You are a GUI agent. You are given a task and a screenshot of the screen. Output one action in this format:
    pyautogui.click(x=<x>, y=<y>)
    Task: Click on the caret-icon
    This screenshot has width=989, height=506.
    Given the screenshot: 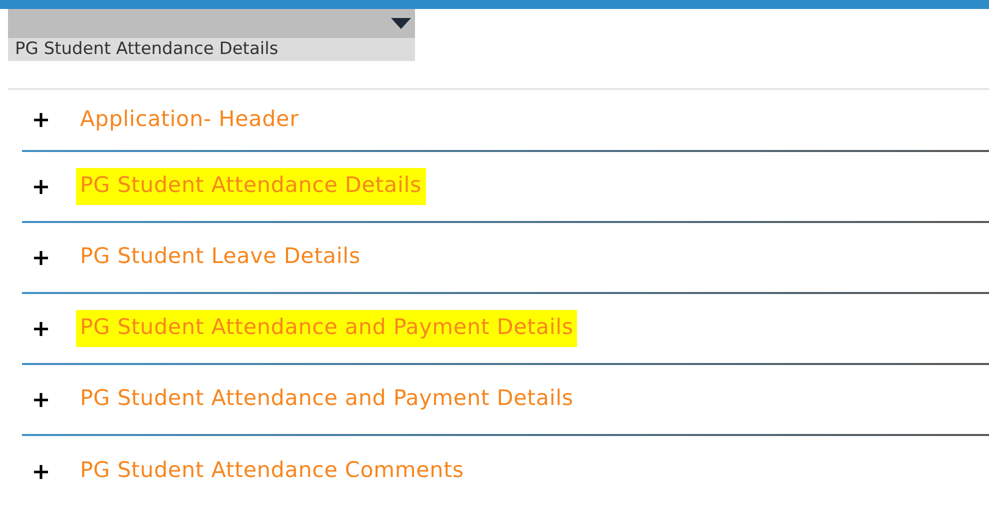 What is the action you would take?
    pyautogui.click(x=401, y=23)
    